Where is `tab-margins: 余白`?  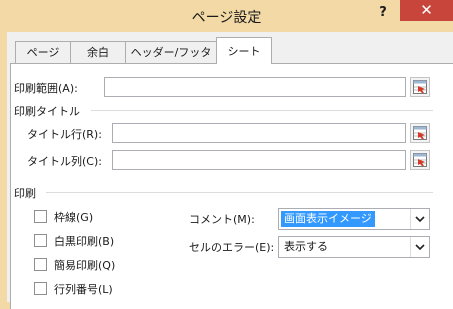 tab-margins: 余白 is located at coordinates (98, 52).